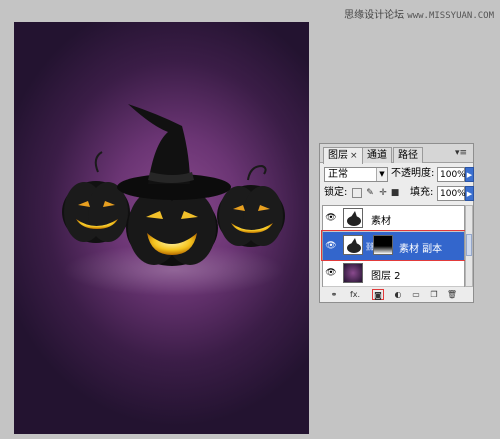 The height and width of the screenshot is (439, 500). Describe the element at coordinates (451, 193) in the screenshot. I see `fill-input: 100%` at that location.